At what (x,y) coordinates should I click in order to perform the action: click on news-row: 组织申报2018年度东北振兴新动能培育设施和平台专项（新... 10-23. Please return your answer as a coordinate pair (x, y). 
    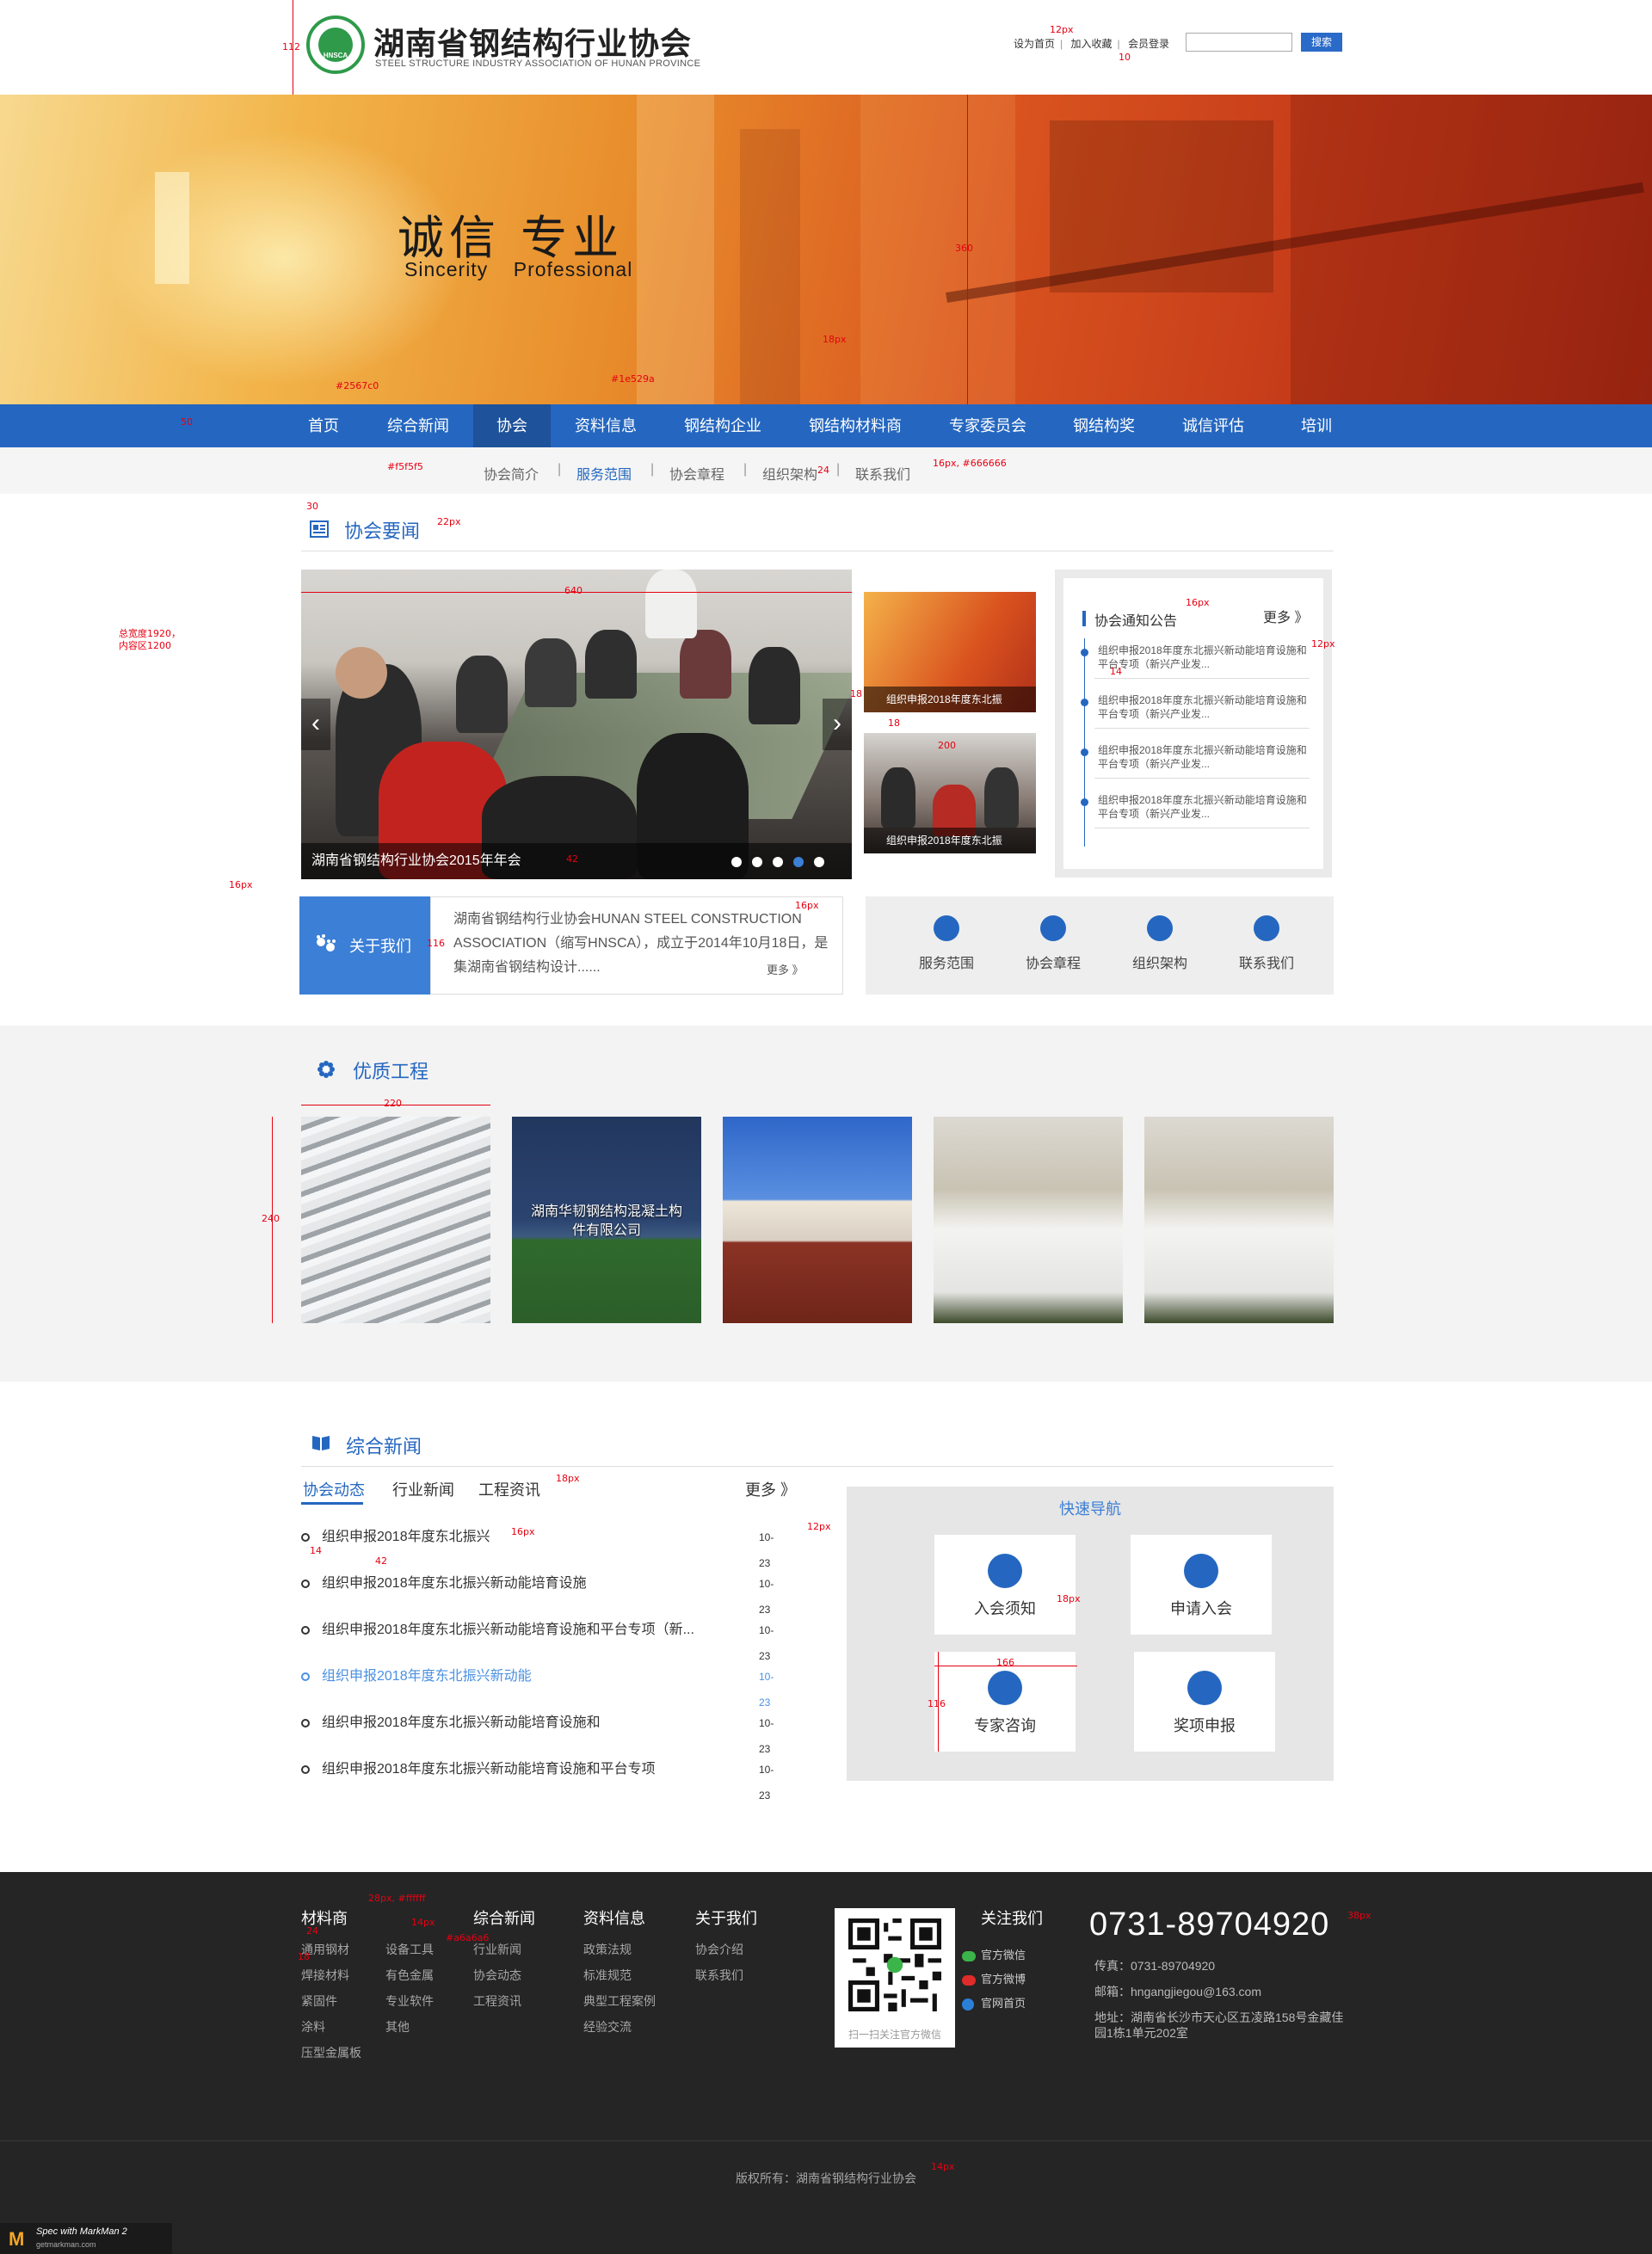
    Looking at the image, I should click on (542, 1639).